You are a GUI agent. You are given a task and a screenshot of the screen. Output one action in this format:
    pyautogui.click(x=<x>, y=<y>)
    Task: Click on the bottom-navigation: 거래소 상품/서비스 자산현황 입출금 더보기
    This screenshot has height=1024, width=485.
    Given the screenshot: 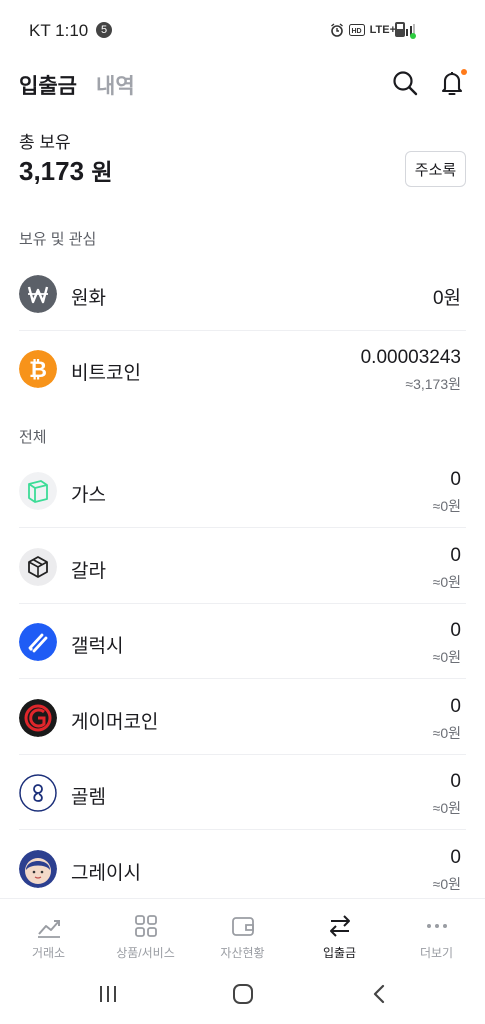 What is the action you would take?
    pyautogui.click(x=242, y=931)
    